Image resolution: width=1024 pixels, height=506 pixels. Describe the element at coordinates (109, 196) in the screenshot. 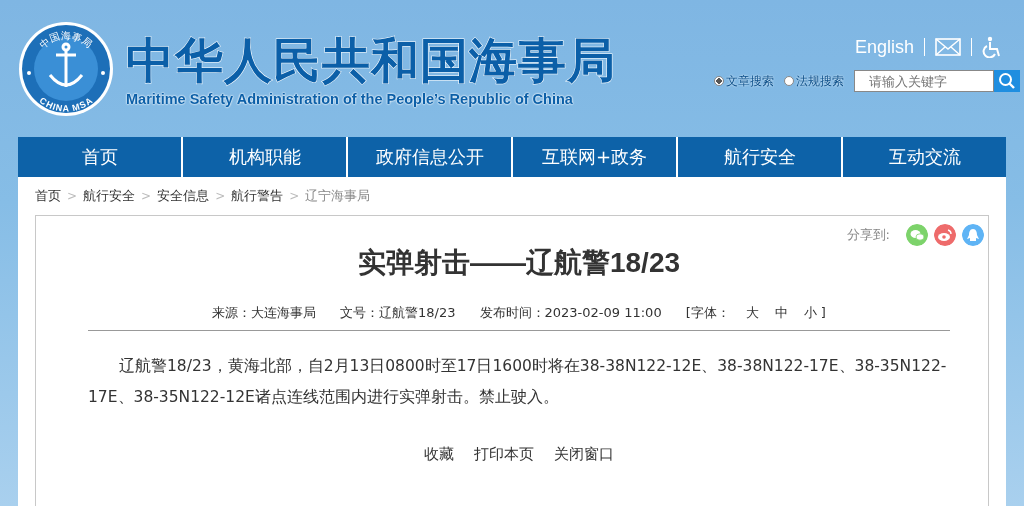

I see `breadcrumb-link: 航行安全` at that location.